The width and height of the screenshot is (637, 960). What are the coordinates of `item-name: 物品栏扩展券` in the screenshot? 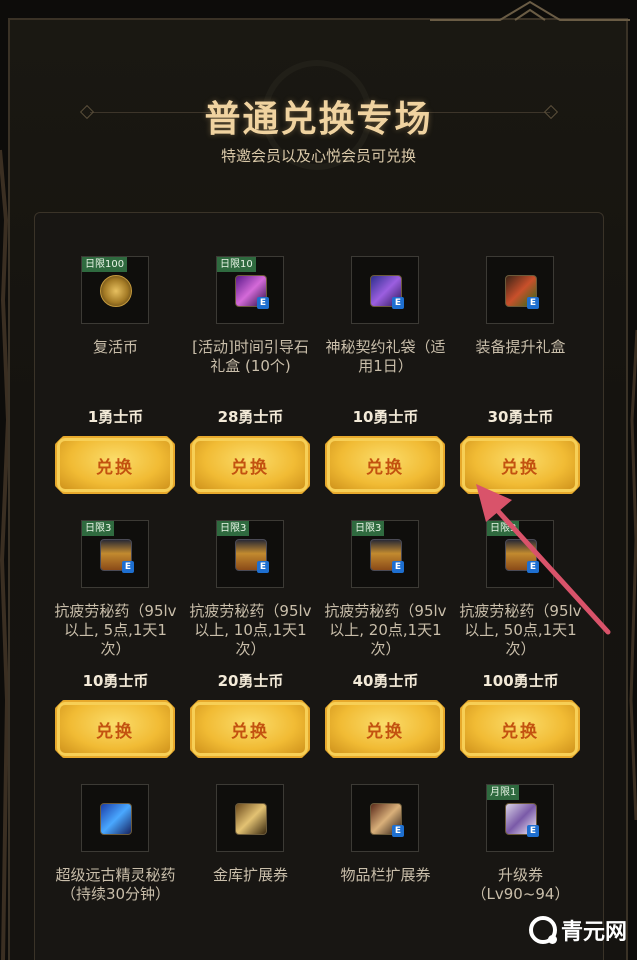 It's located at (385, 875).